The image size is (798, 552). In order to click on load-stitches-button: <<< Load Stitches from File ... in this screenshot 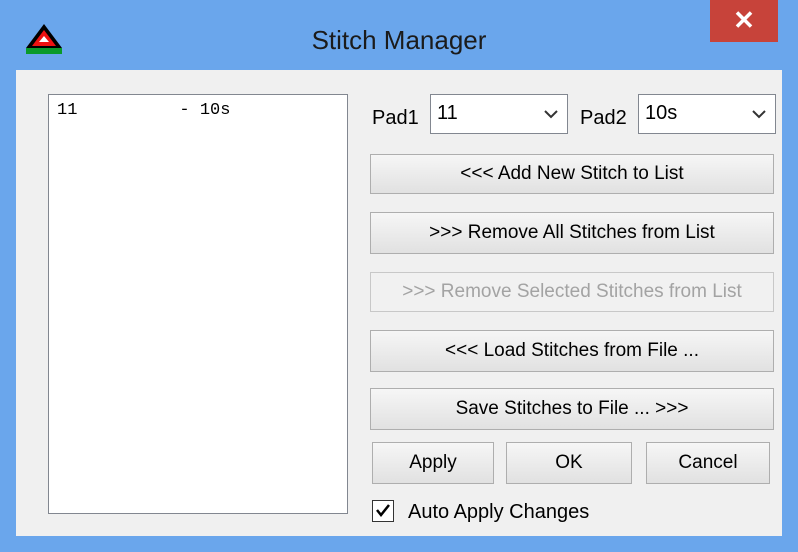, I will do `click(572, 351)`.